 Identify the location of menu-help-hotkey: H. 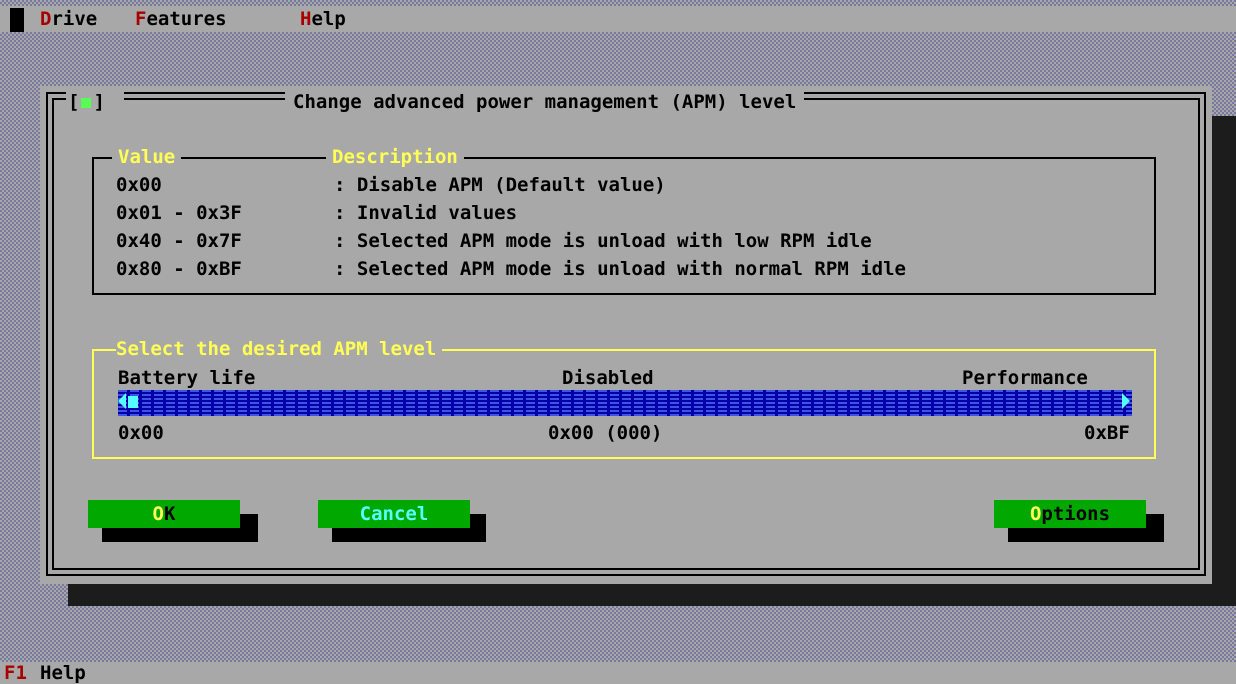
(306, 19).